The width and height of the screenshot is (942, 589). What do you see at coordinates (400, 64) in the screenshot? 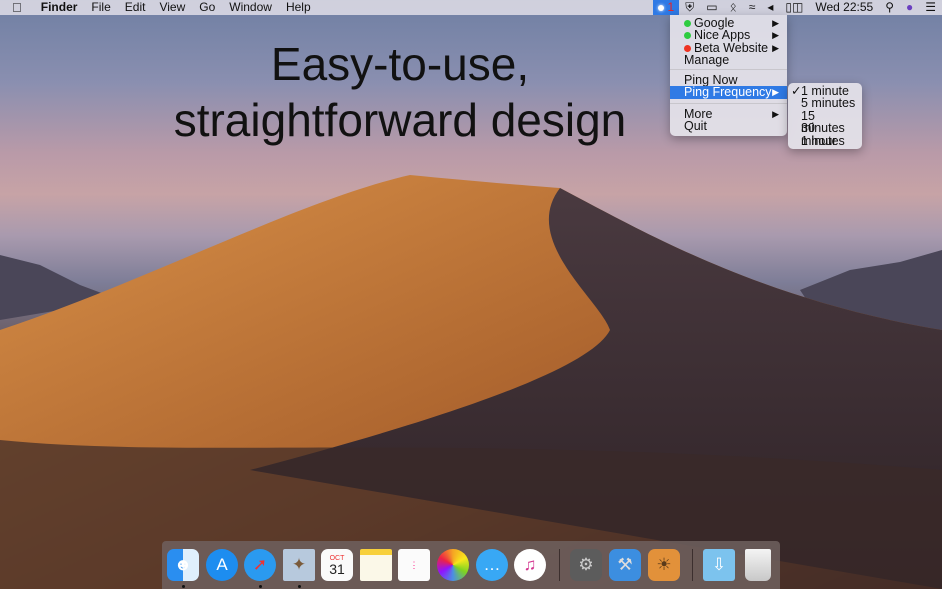
I see `headline-line1: Easy-to-use,` at bounding box center [400, 64].